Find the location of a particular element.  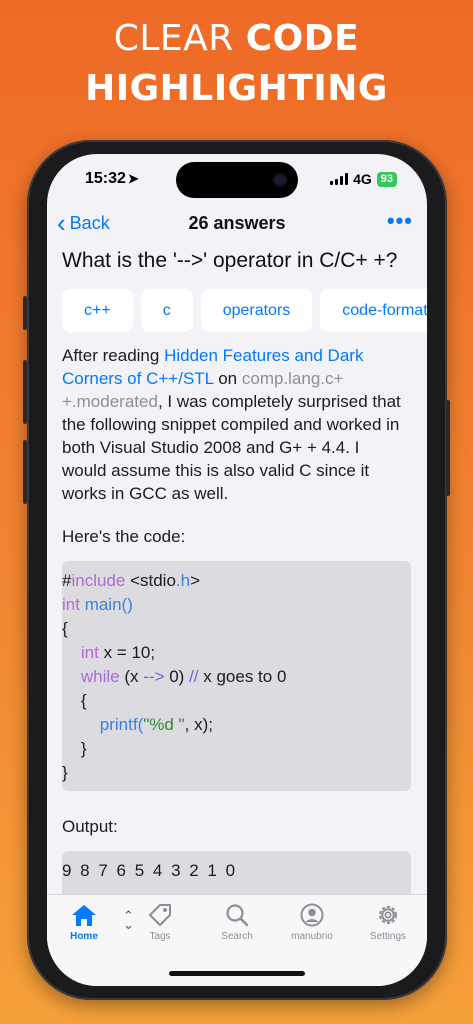

code-token: <stdio is located at coordinates (150, 580).